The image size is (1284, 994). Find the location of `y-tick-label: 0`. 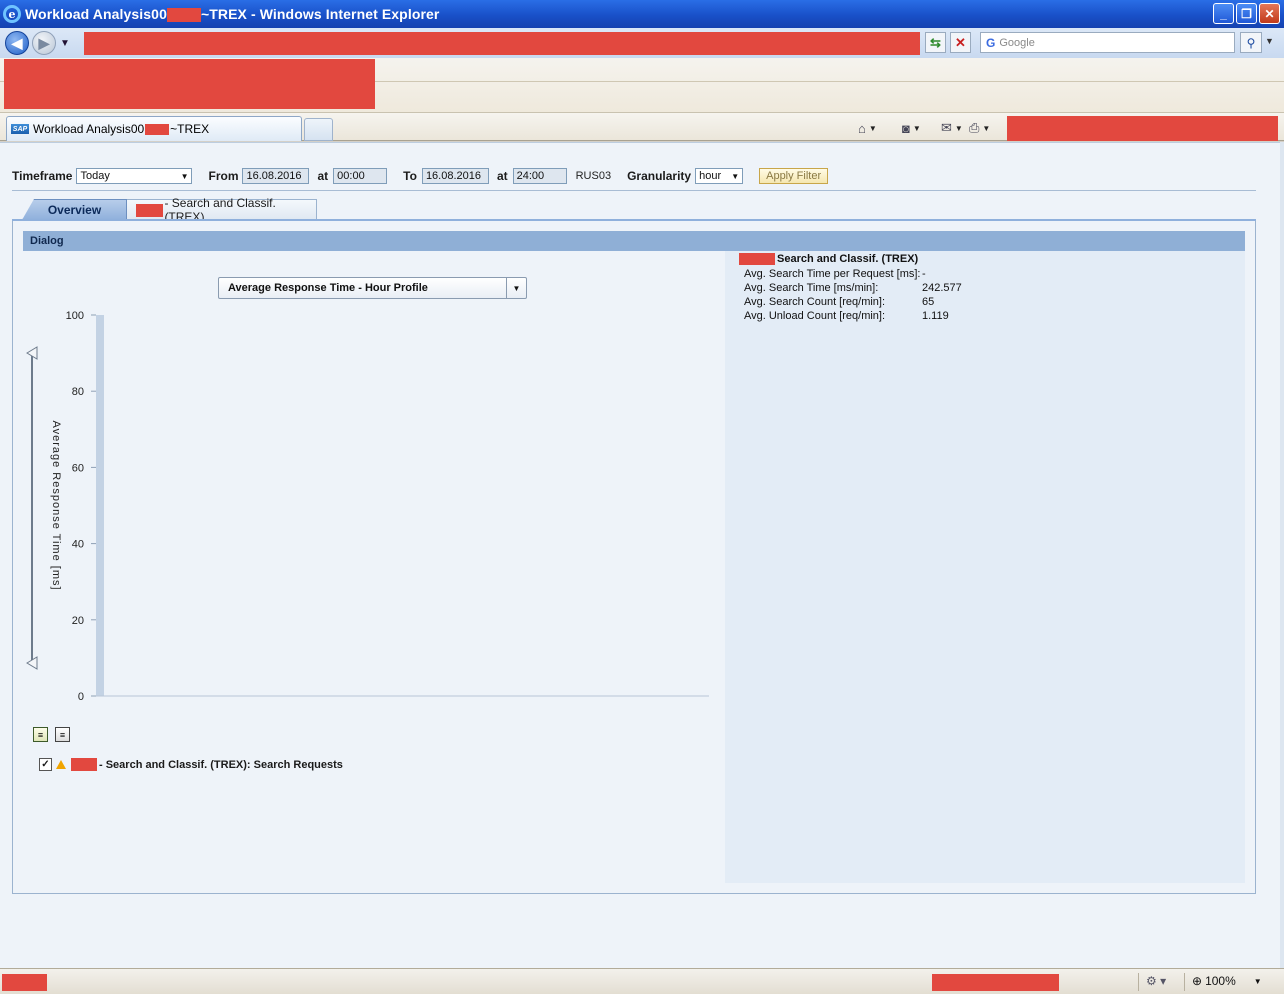

y-tick-label: 0 is located at coordinates (81, 697).